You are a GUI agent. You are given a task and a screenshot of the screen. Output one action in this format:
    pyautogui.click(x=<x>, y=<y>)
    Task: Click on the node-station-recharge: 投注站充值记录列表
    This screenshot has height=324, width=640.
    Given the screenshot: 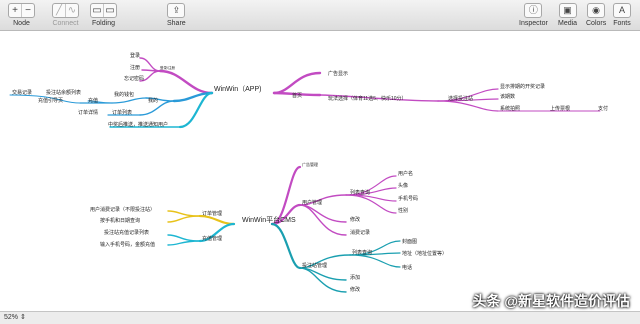 What is the action you would take?
    pyautogui.click(x=126, y=232)
    